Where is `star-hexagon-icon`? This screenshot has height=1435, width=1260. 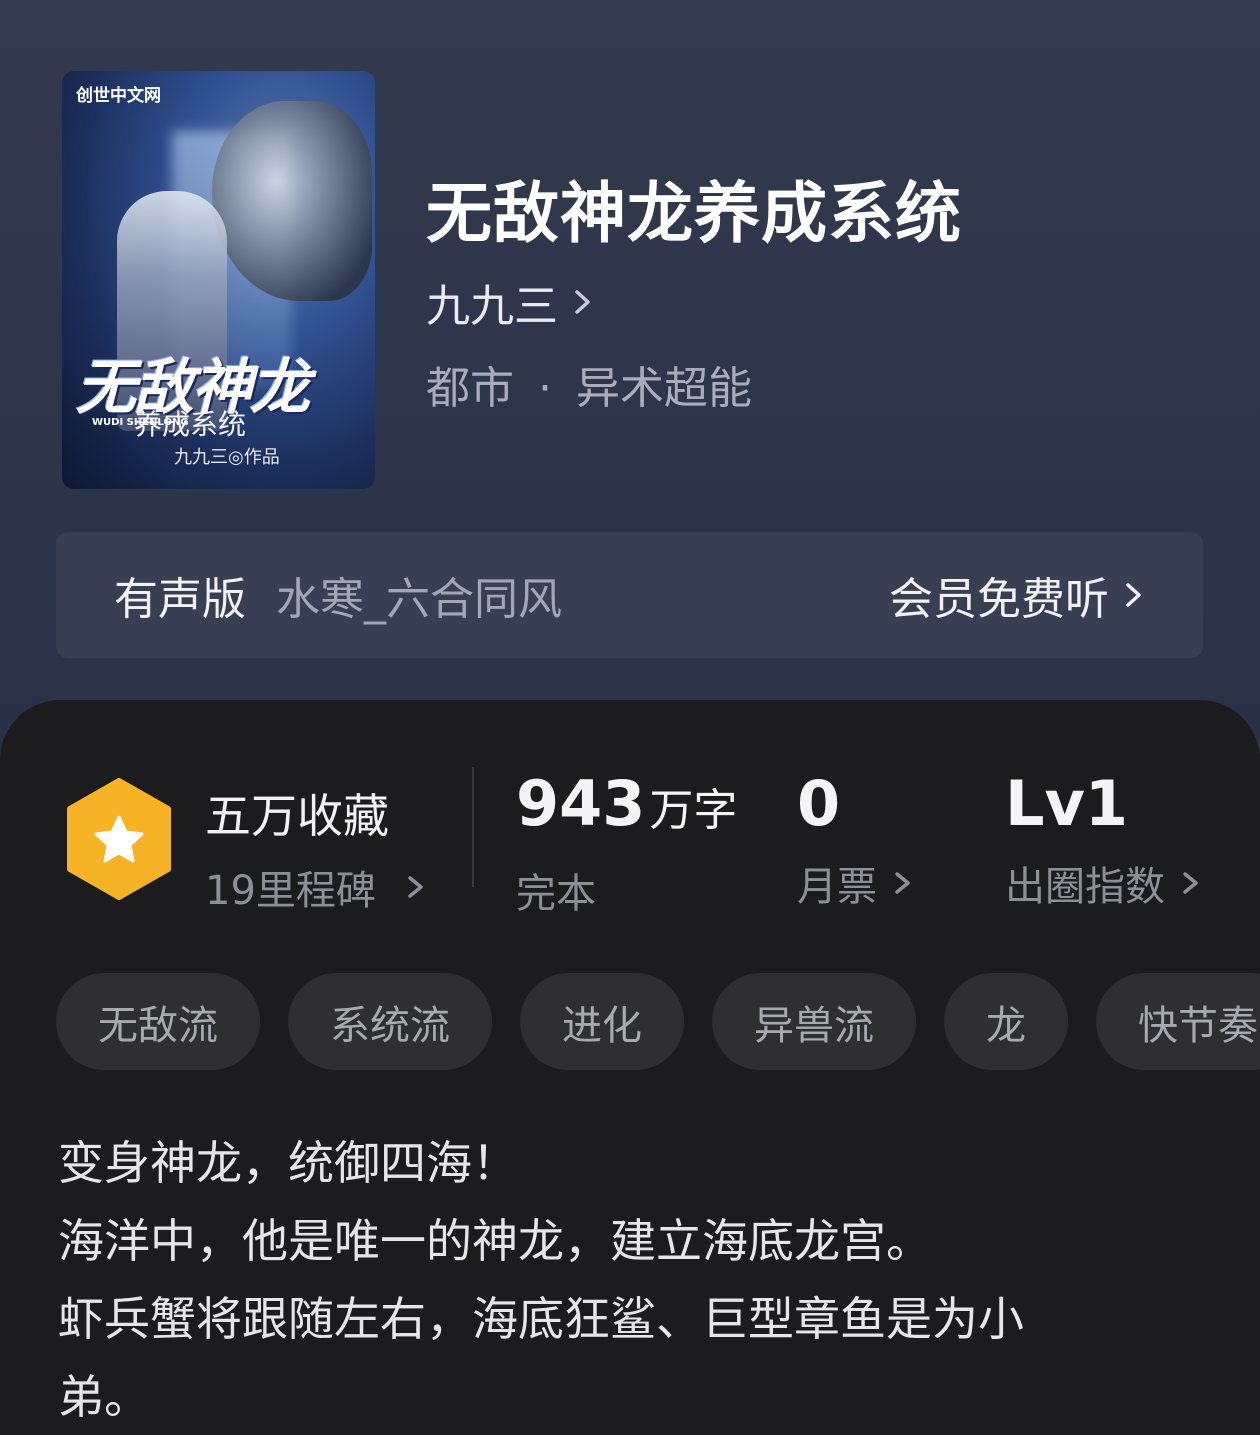
star-hexagon-icon is located at coordinates (119, 839).